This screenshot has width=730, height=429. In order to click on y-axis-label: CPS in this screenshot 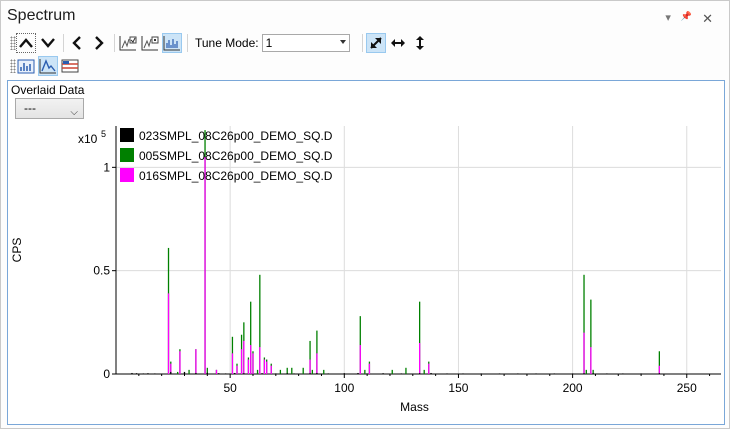, I will do `click(17, 250)`.